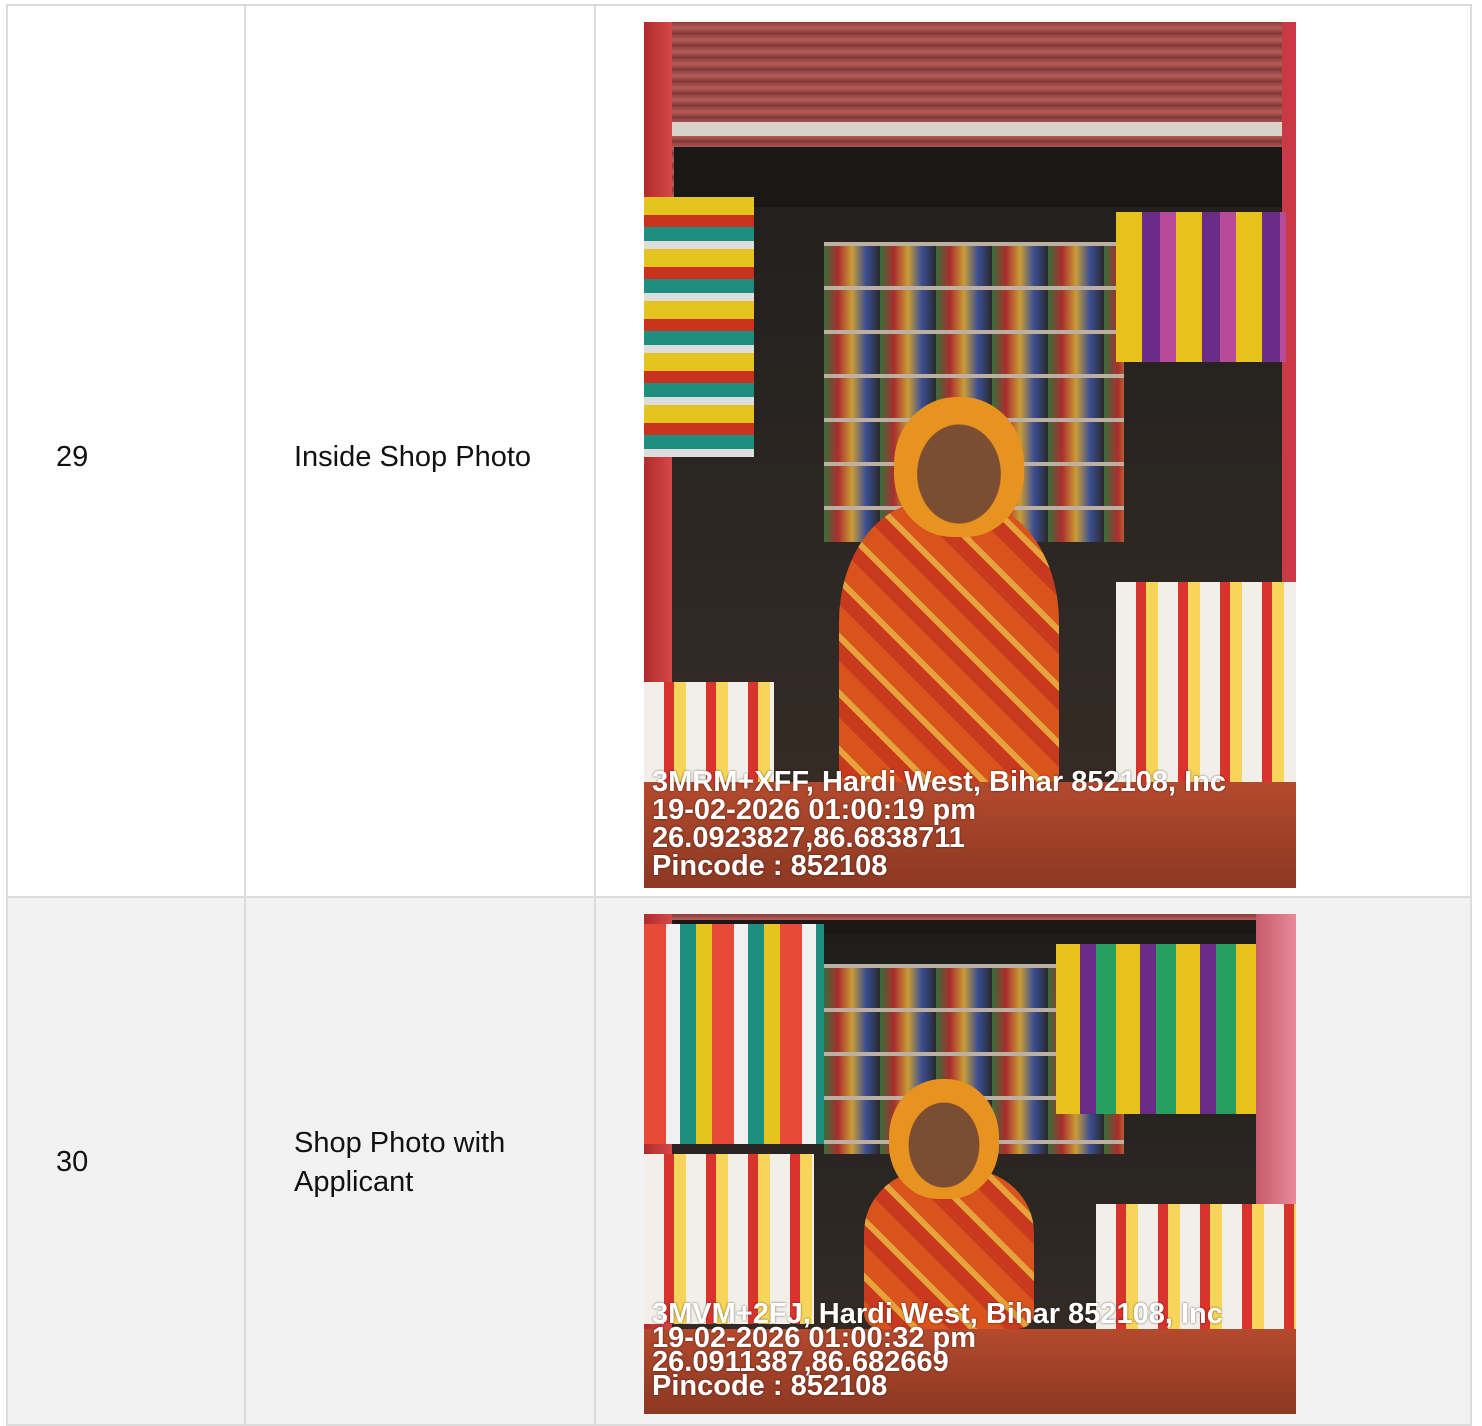 This screenshot has width=1482, height=1426. I want to click on serial-number-cell: 29, so click(127, 452).